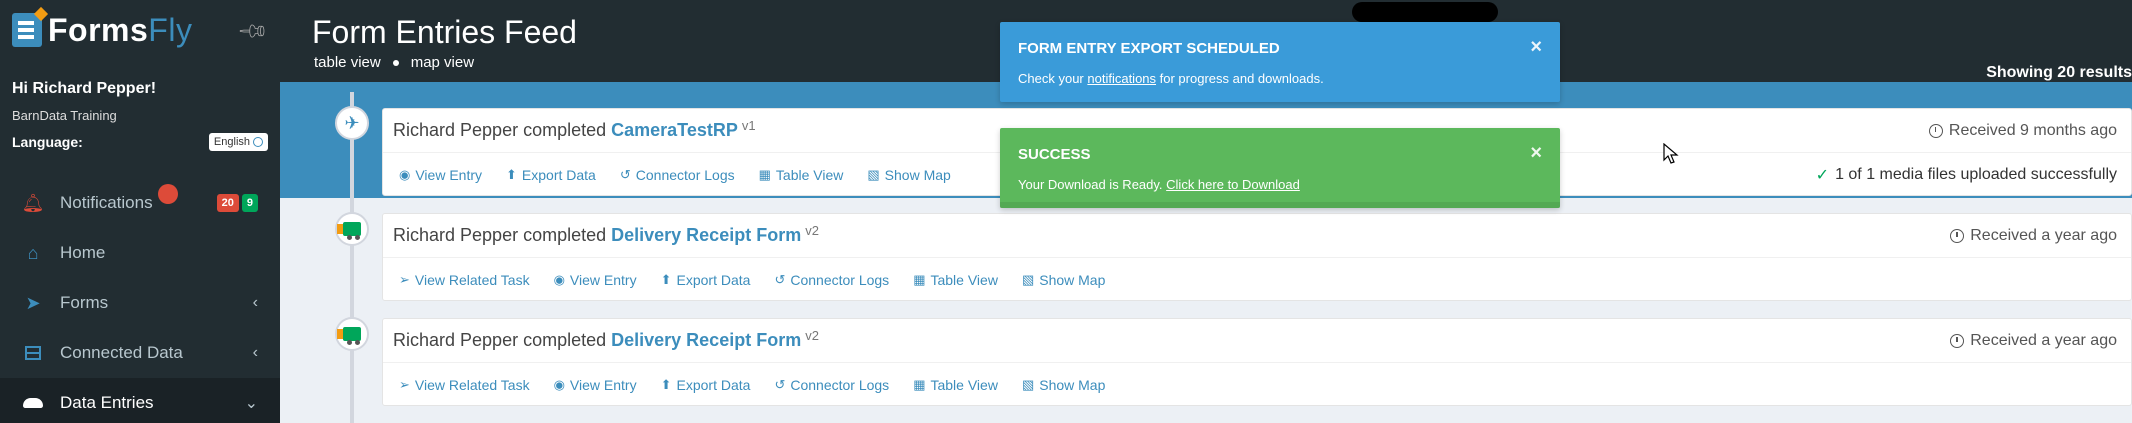  Describe the element at coordinates (780, 279) in the screenshot. I see `history-icon: ↺` at that location.